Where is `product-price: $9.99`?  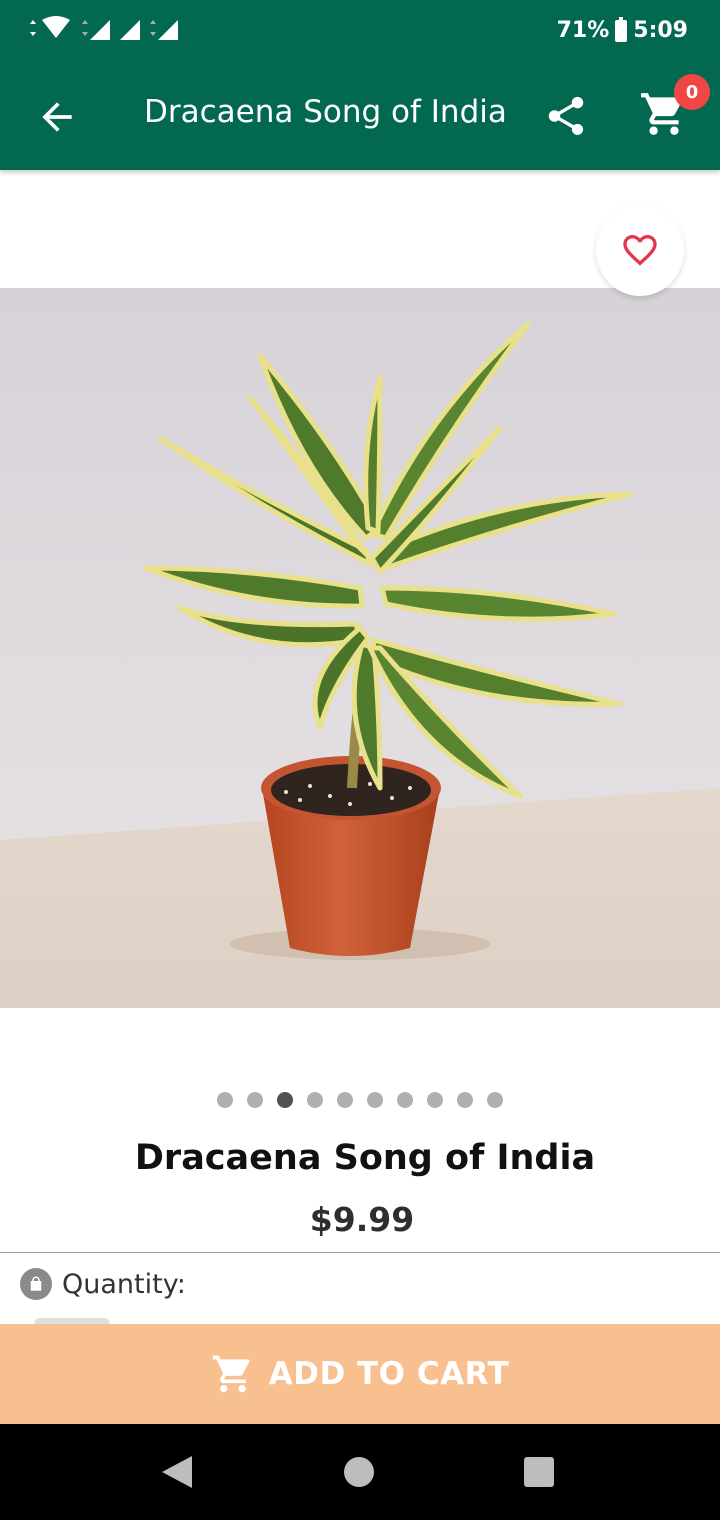 product-price: $9.99 is located at coordinates (362, 1219).